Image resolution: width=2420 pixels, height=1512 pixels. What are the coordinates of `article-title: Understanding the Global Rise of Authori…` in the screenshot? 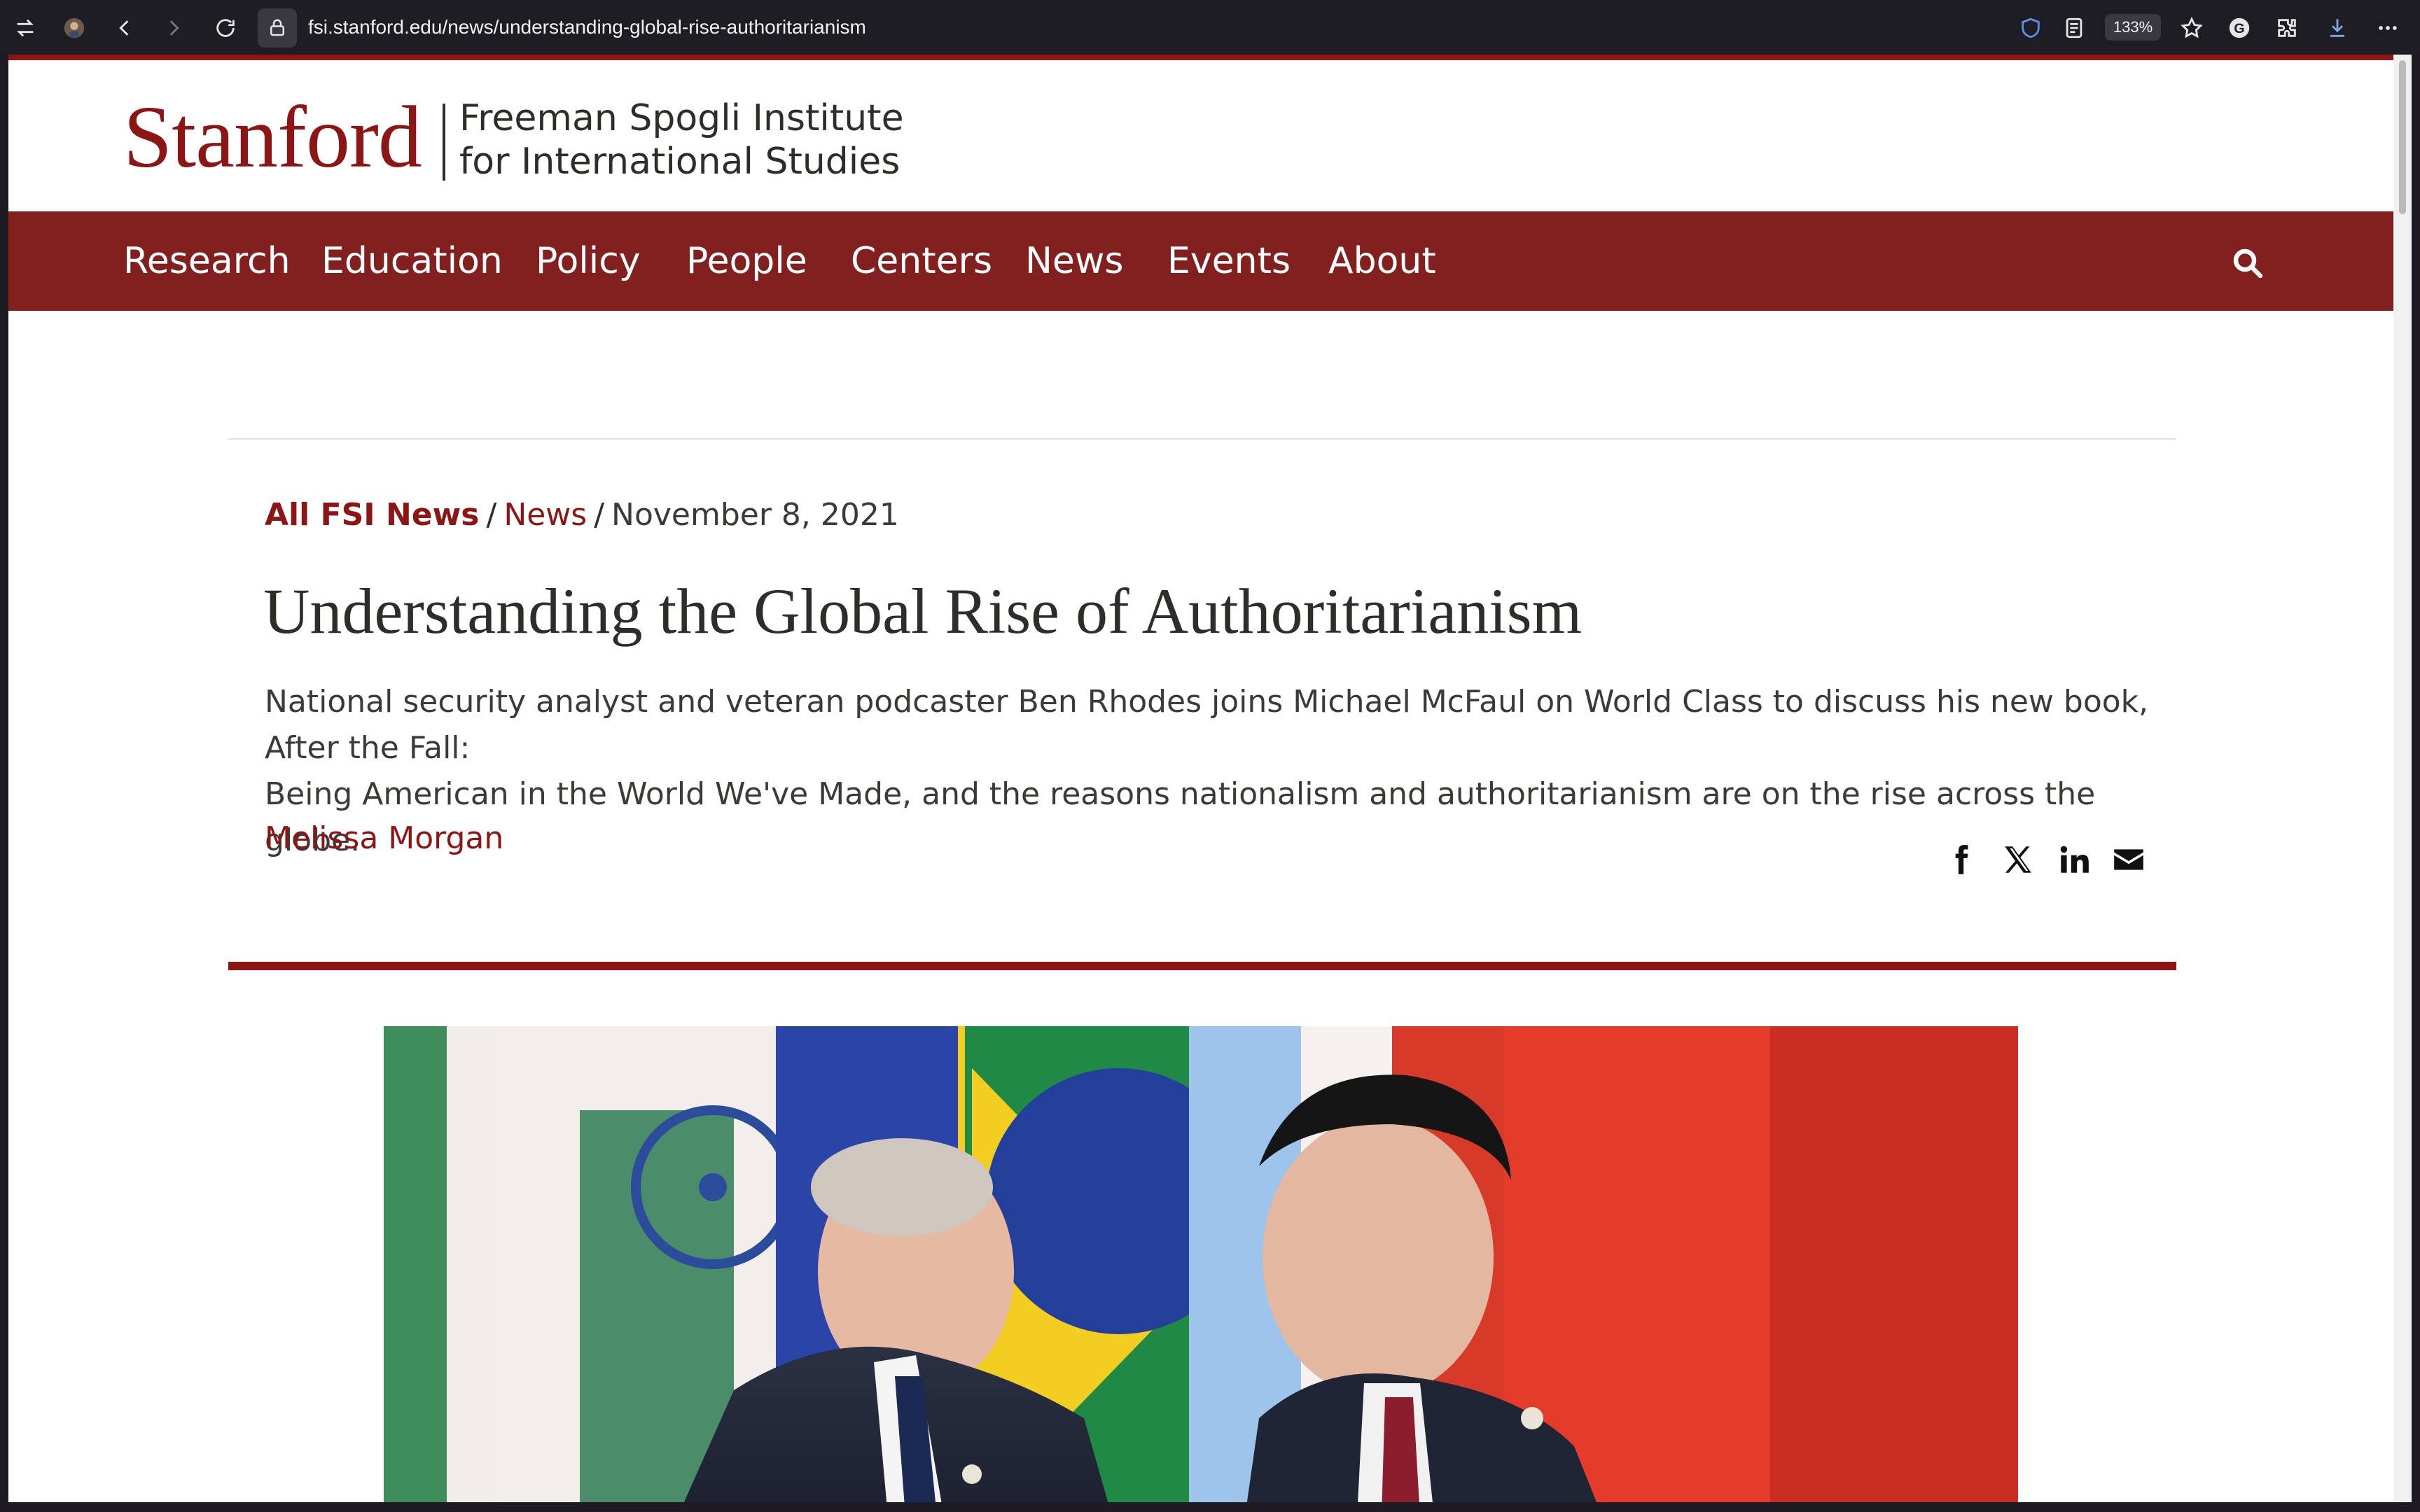 It's located at (923, 611).